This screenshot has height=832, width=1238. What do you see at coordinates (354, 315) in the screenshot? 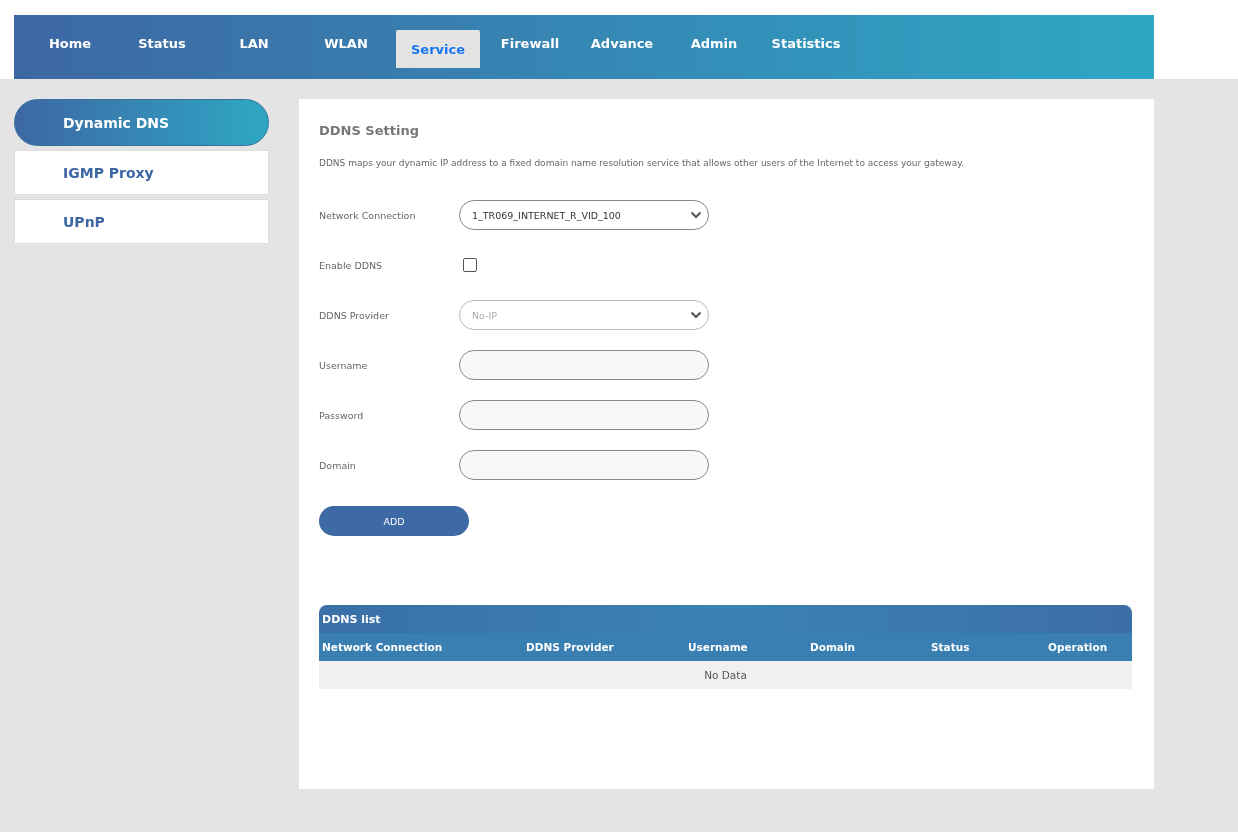
I see `field-label: DDNS Provider` at bounding box center [354, 315].